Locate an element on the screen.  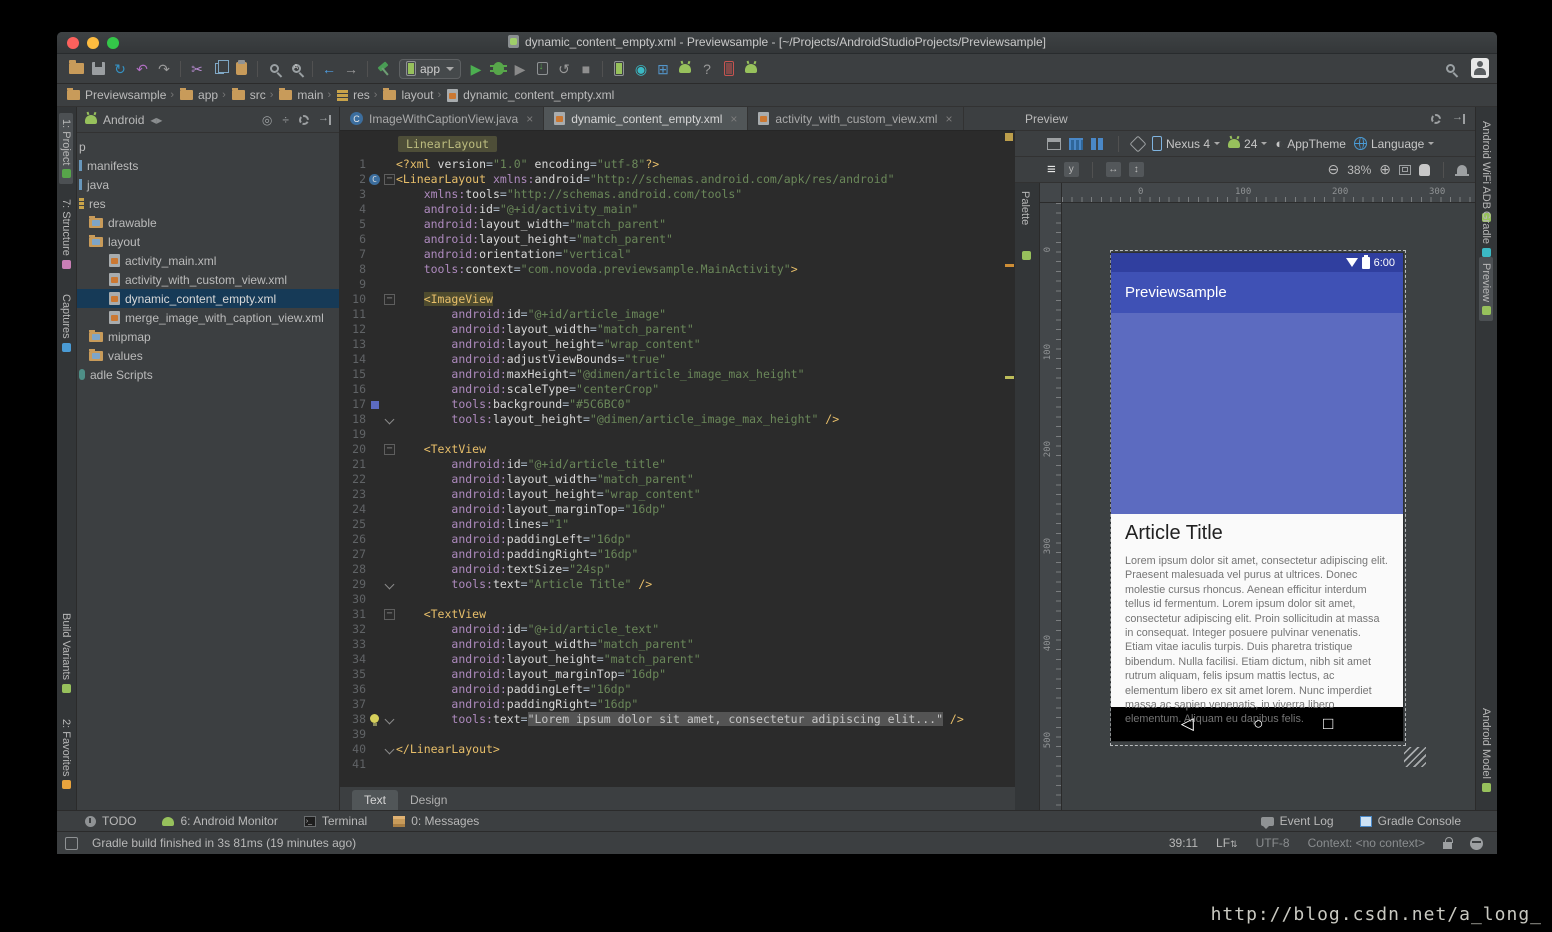
sync-icon: ↻ is located at coordinates (120, 69).